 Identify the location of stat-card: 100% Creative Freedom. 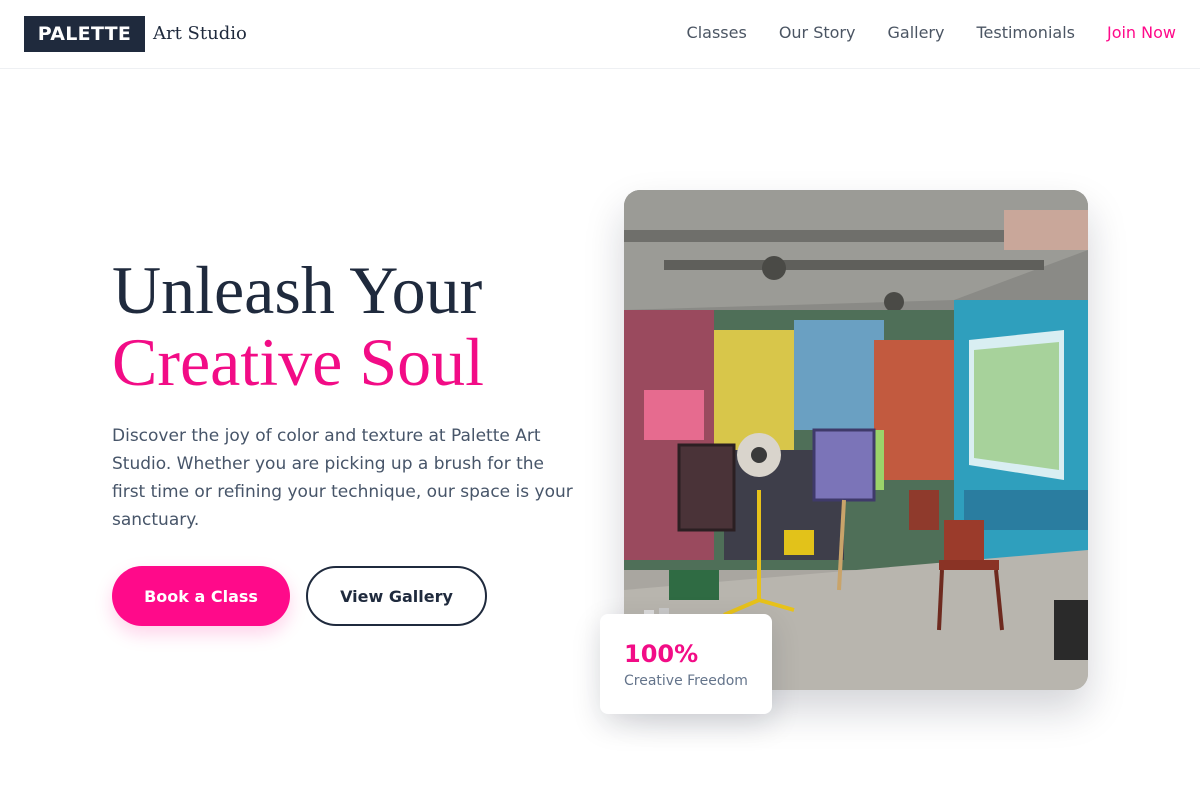
(686, 664).